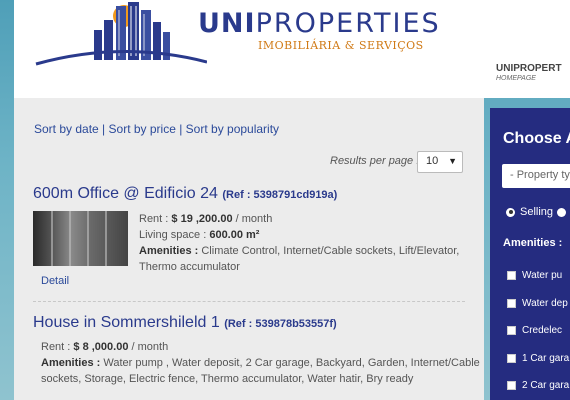 This screenshot has width=570, height=400. What do you see at coordinates (432, 161) in the screenshot?
I see `results-per-page-value: 10` at bounding box center [432, 161].